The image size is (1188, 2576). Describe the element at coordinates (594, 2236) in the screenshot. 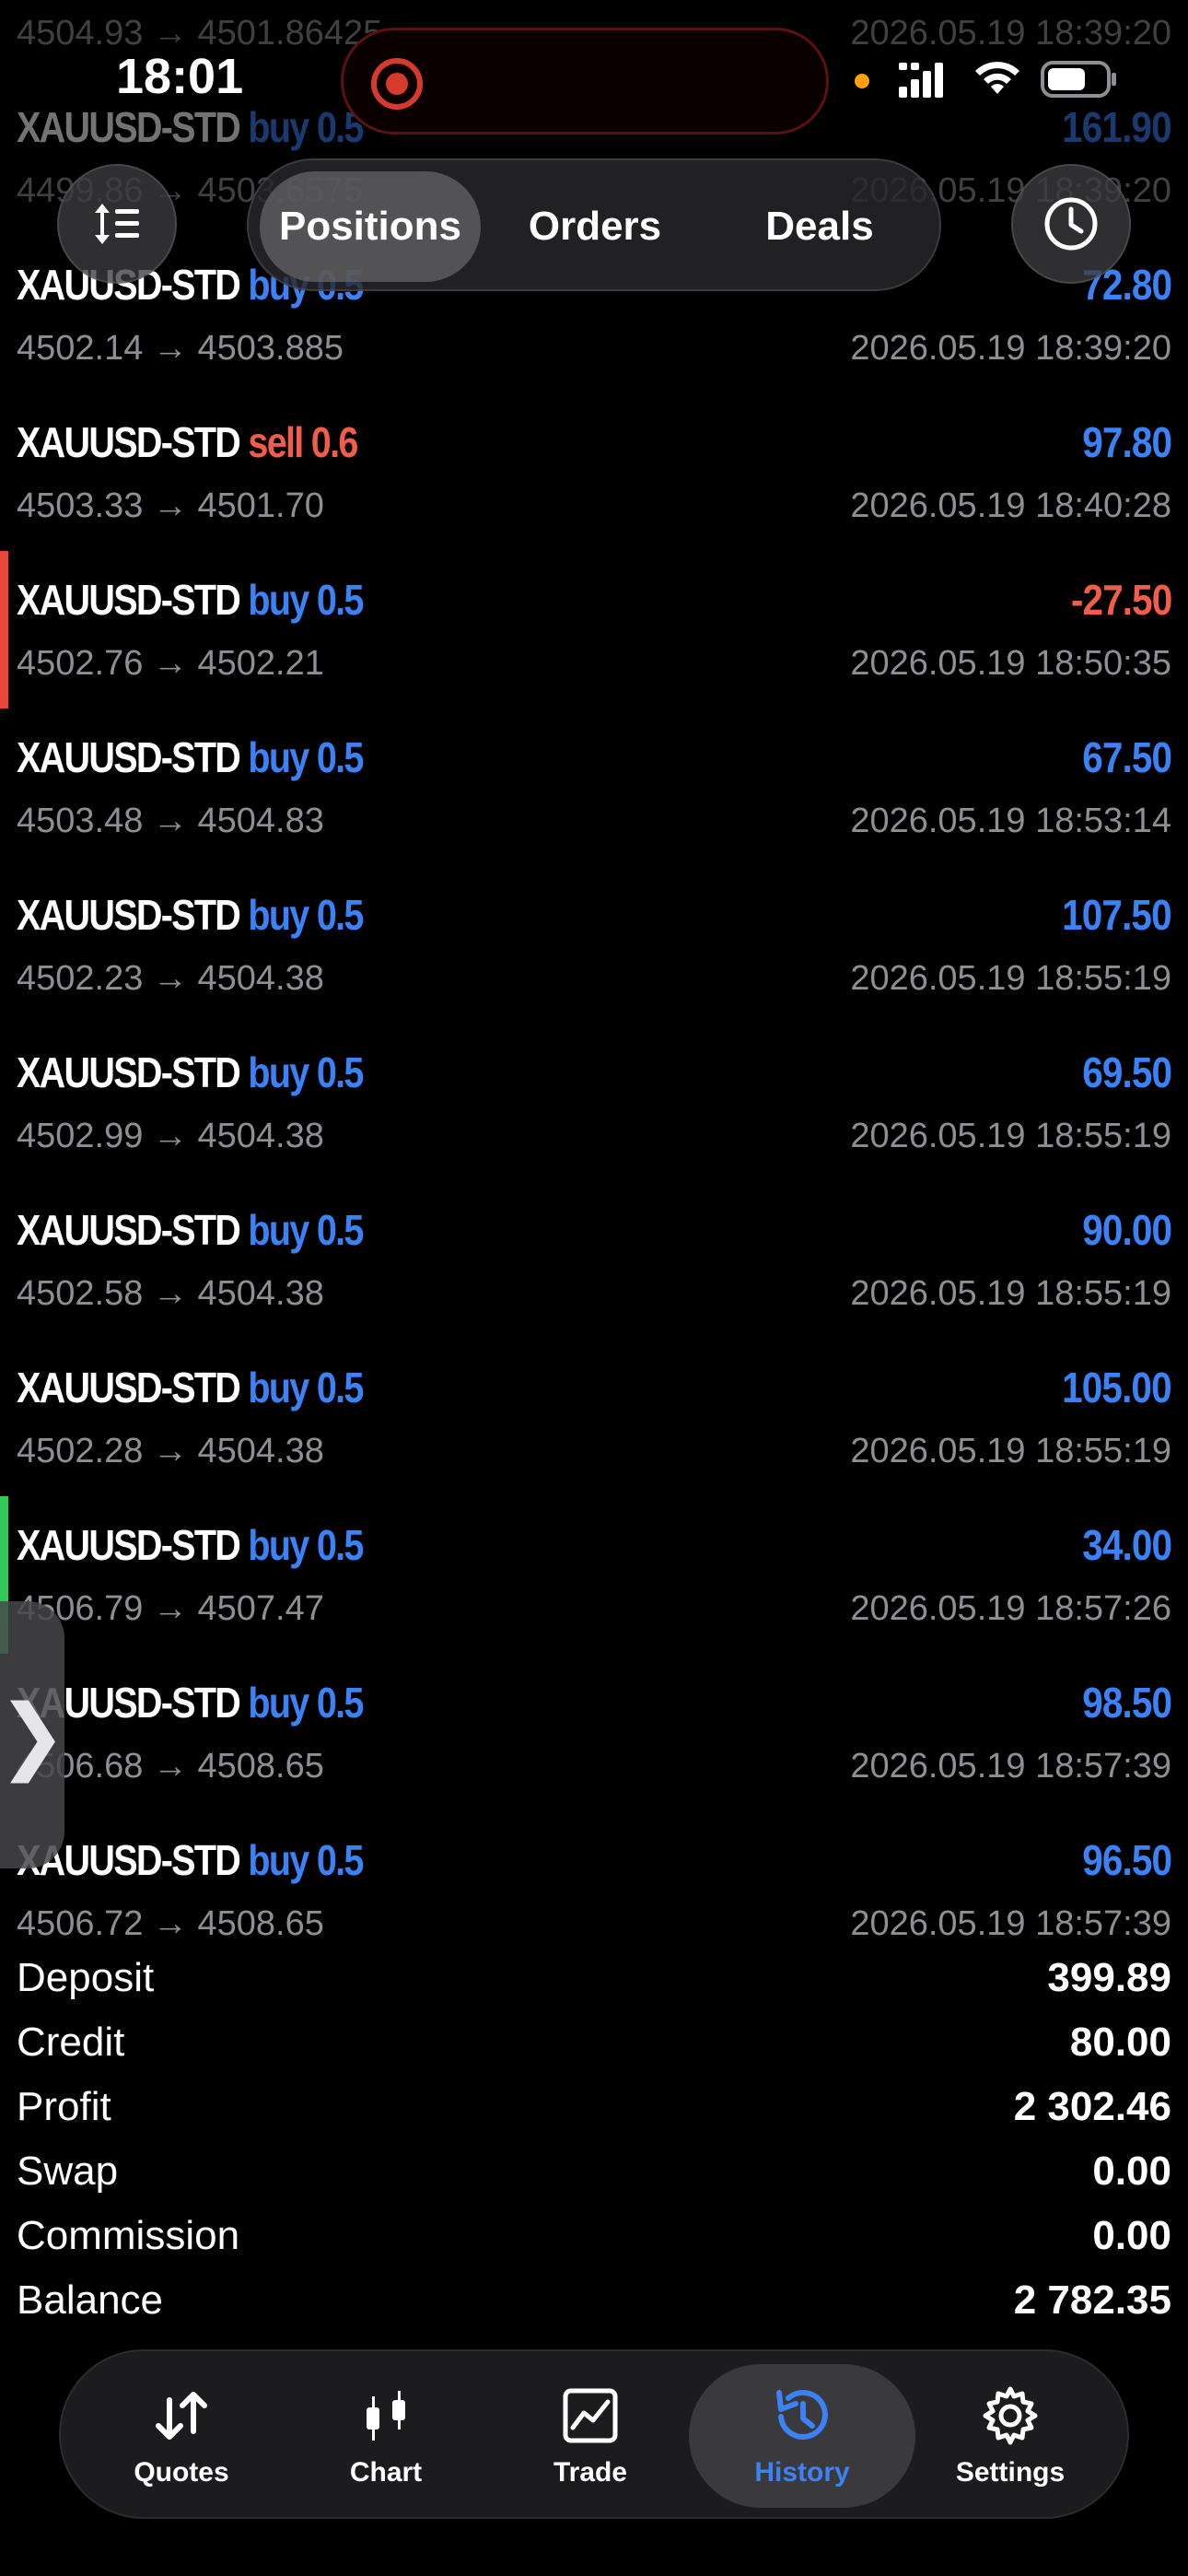

I see `summary-commission: Commission 0.00` at that location.